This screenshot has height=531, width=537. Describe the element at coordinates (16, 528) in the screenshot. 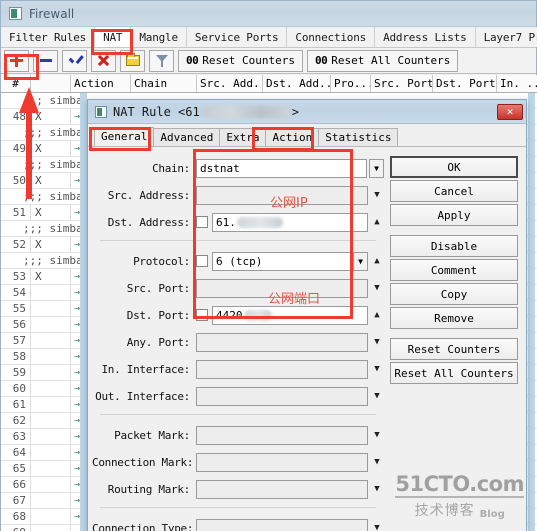

I see `row-number: 69` at that location.